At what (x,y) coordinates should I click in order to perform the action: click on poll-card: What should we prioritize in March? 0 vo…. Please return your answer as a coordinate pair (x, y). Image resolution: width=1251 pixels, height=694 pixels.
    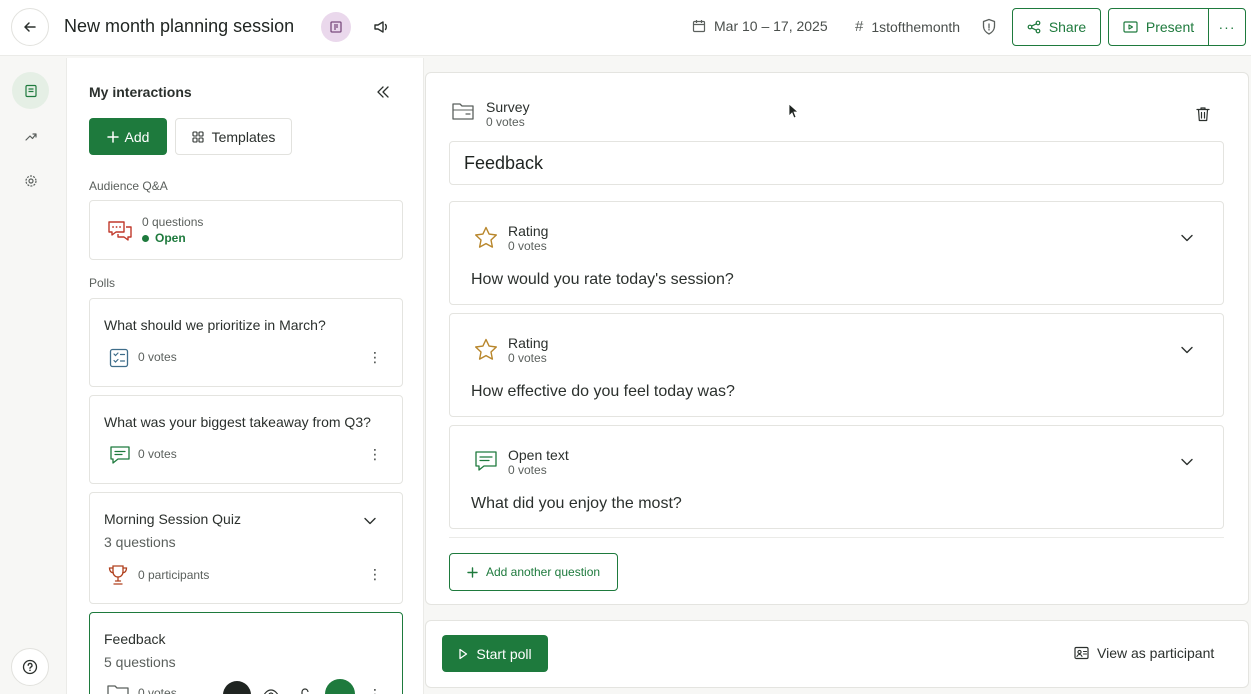
    Looking at the image, I should click on (246, 342).